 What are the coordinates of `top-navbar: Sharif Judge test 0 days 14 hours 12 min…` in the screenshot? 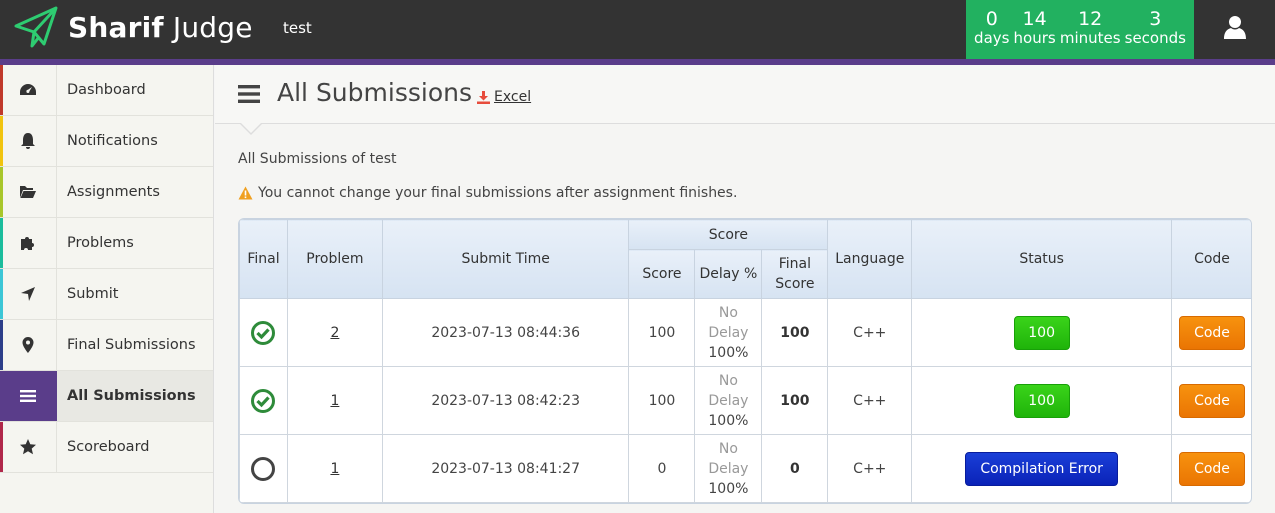 It's located at (637, 29).